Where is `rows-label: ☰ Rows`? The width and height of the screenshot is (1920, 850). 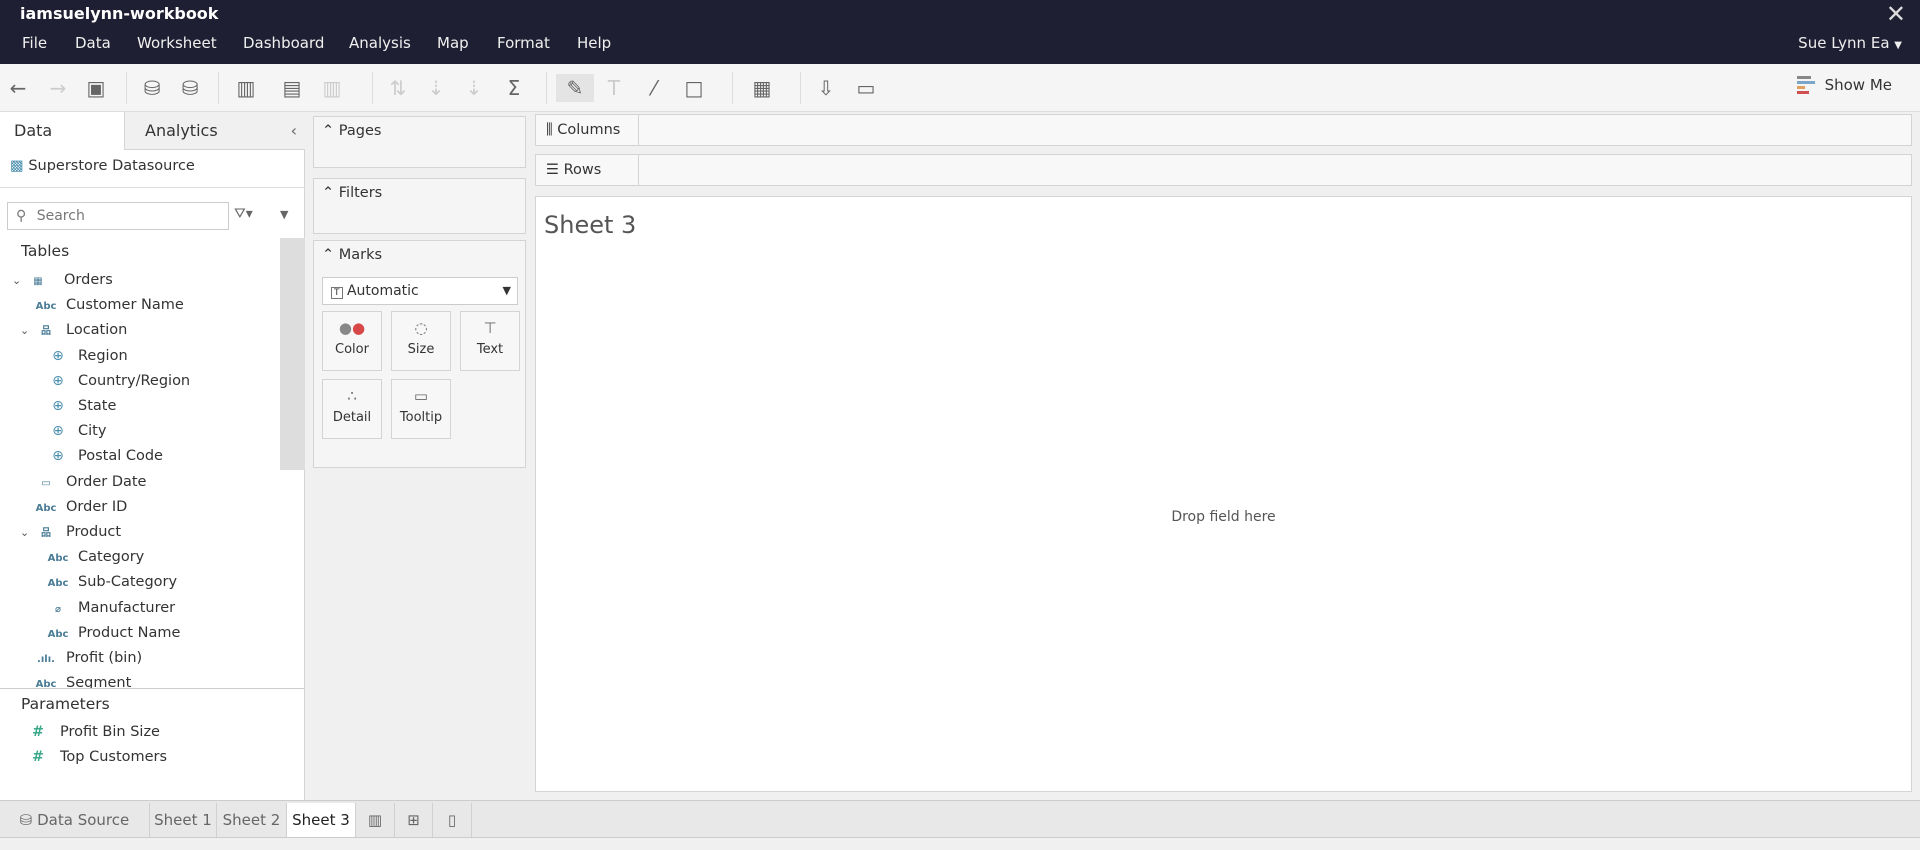
rows-label: ☰ Rows is located at coordinates (587, 170).